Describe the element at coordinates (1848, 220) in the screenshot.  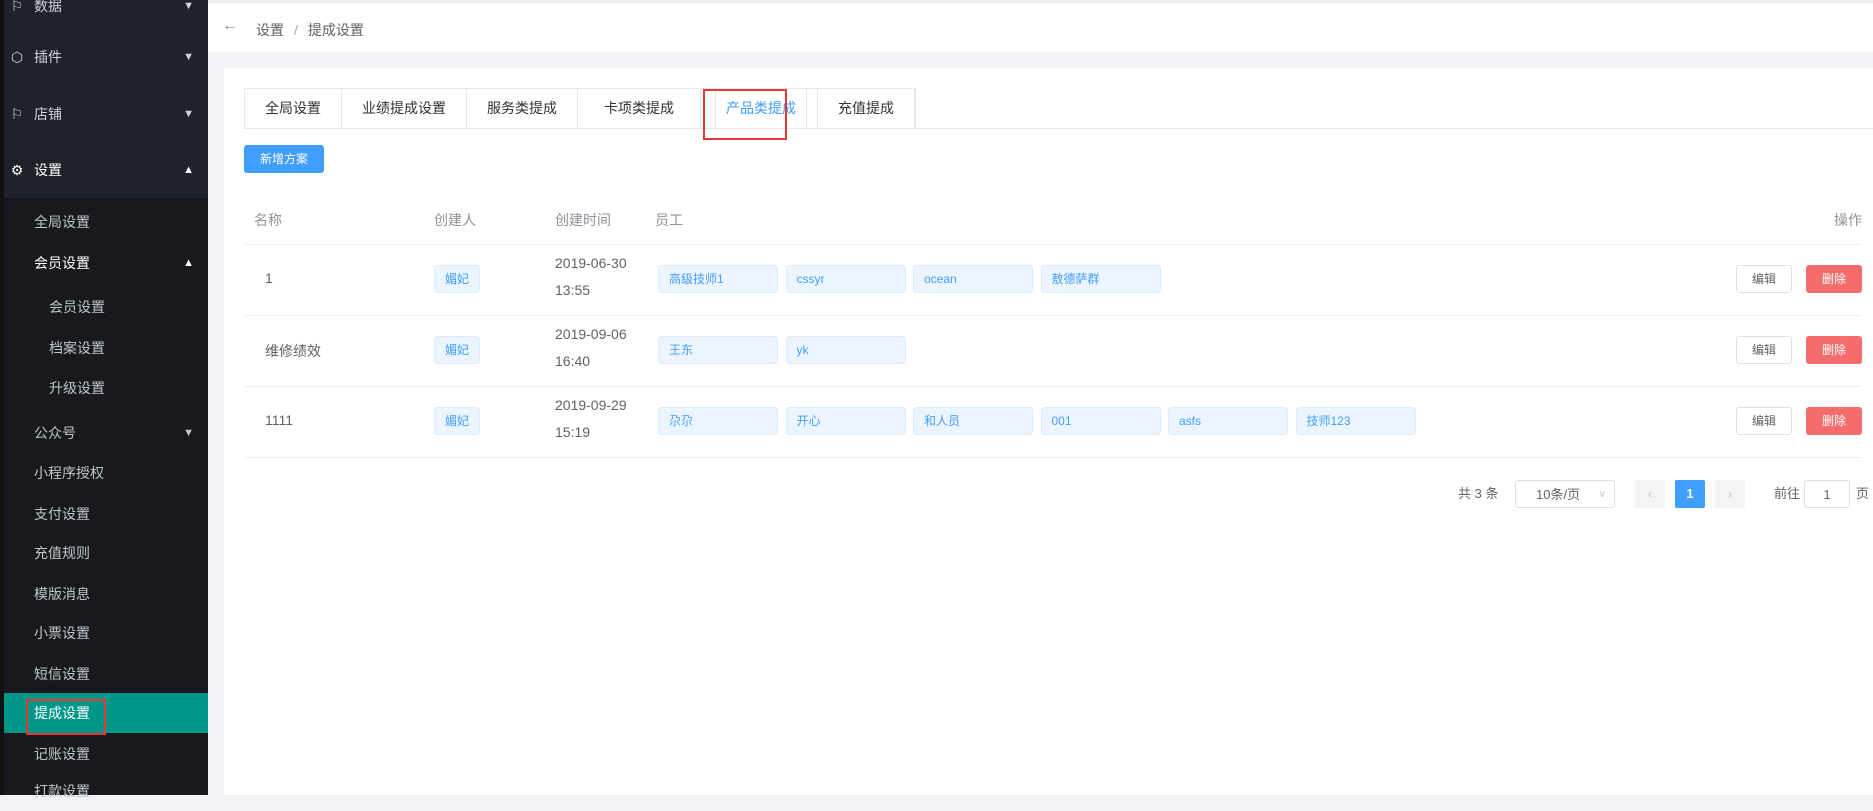
I see `col-ops: 操作` at that location.